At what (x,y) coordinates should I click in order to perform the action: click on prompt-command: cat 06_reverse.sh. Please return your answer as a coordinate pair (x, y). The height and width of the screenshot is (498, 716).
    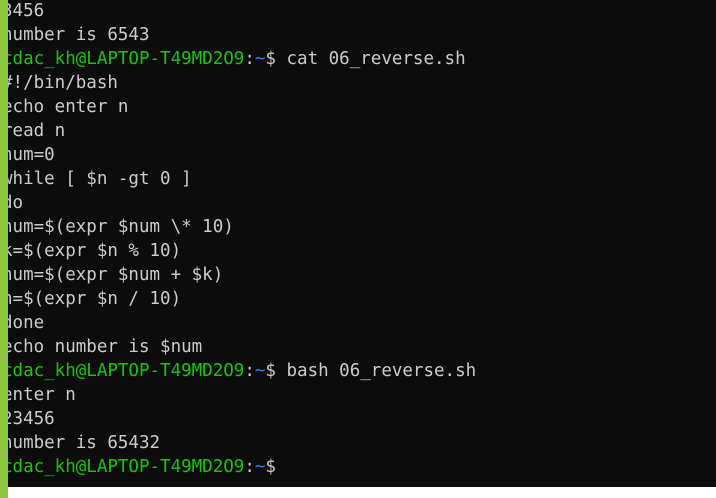
    Looking at the image, I should click on (370, 59).